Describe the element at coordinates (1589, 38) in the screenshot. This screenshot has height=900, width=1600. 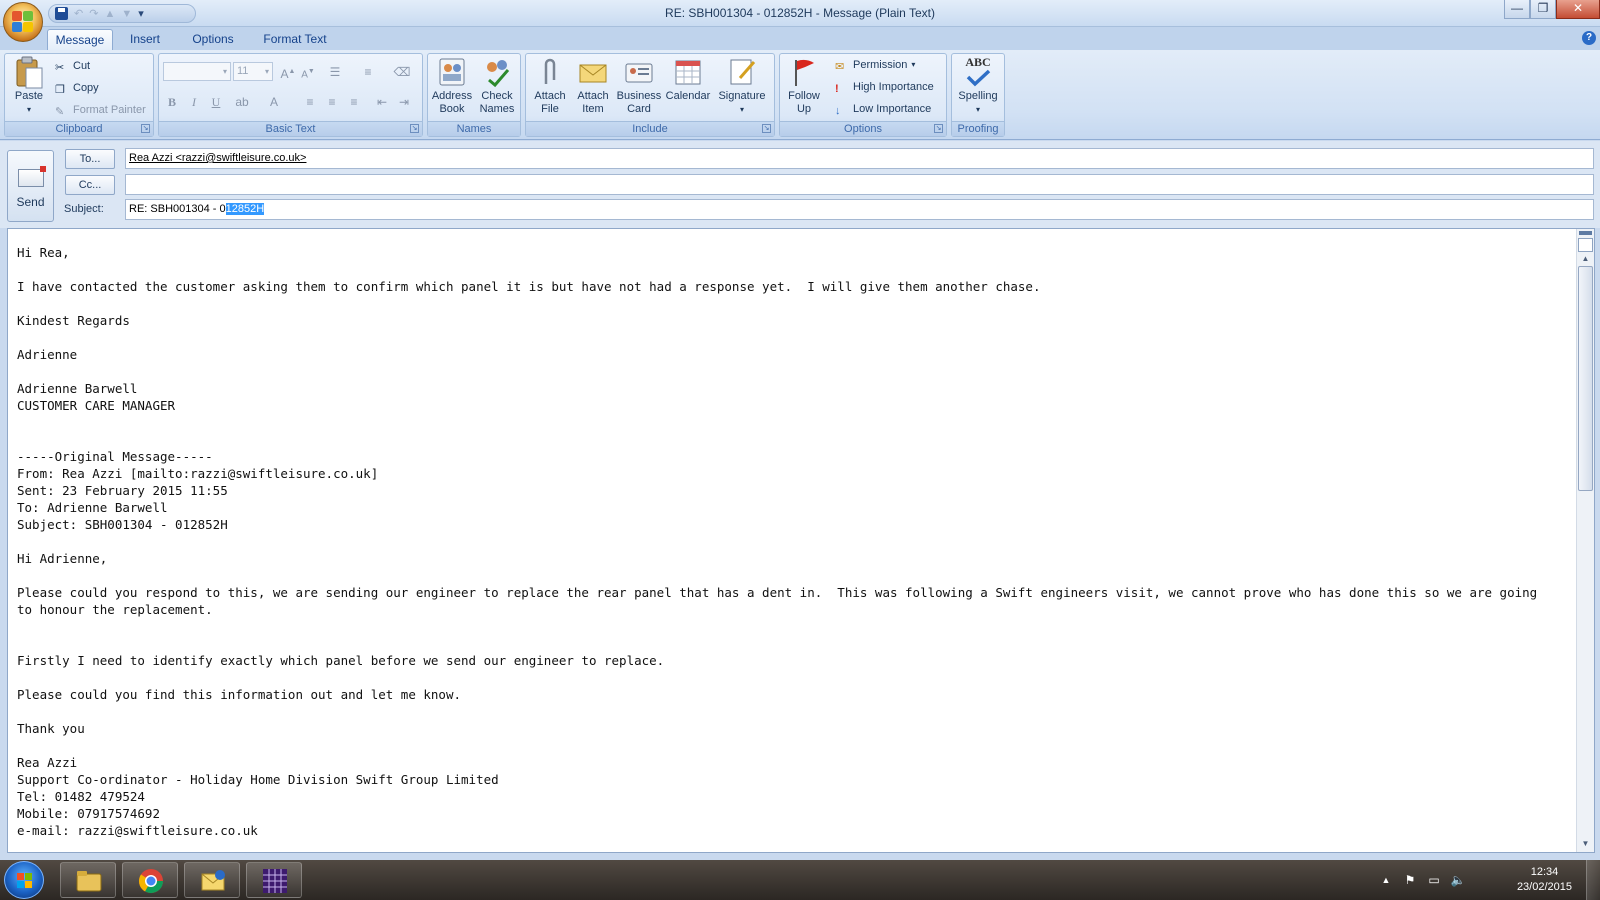
I see `help-icon: ?` at that location.